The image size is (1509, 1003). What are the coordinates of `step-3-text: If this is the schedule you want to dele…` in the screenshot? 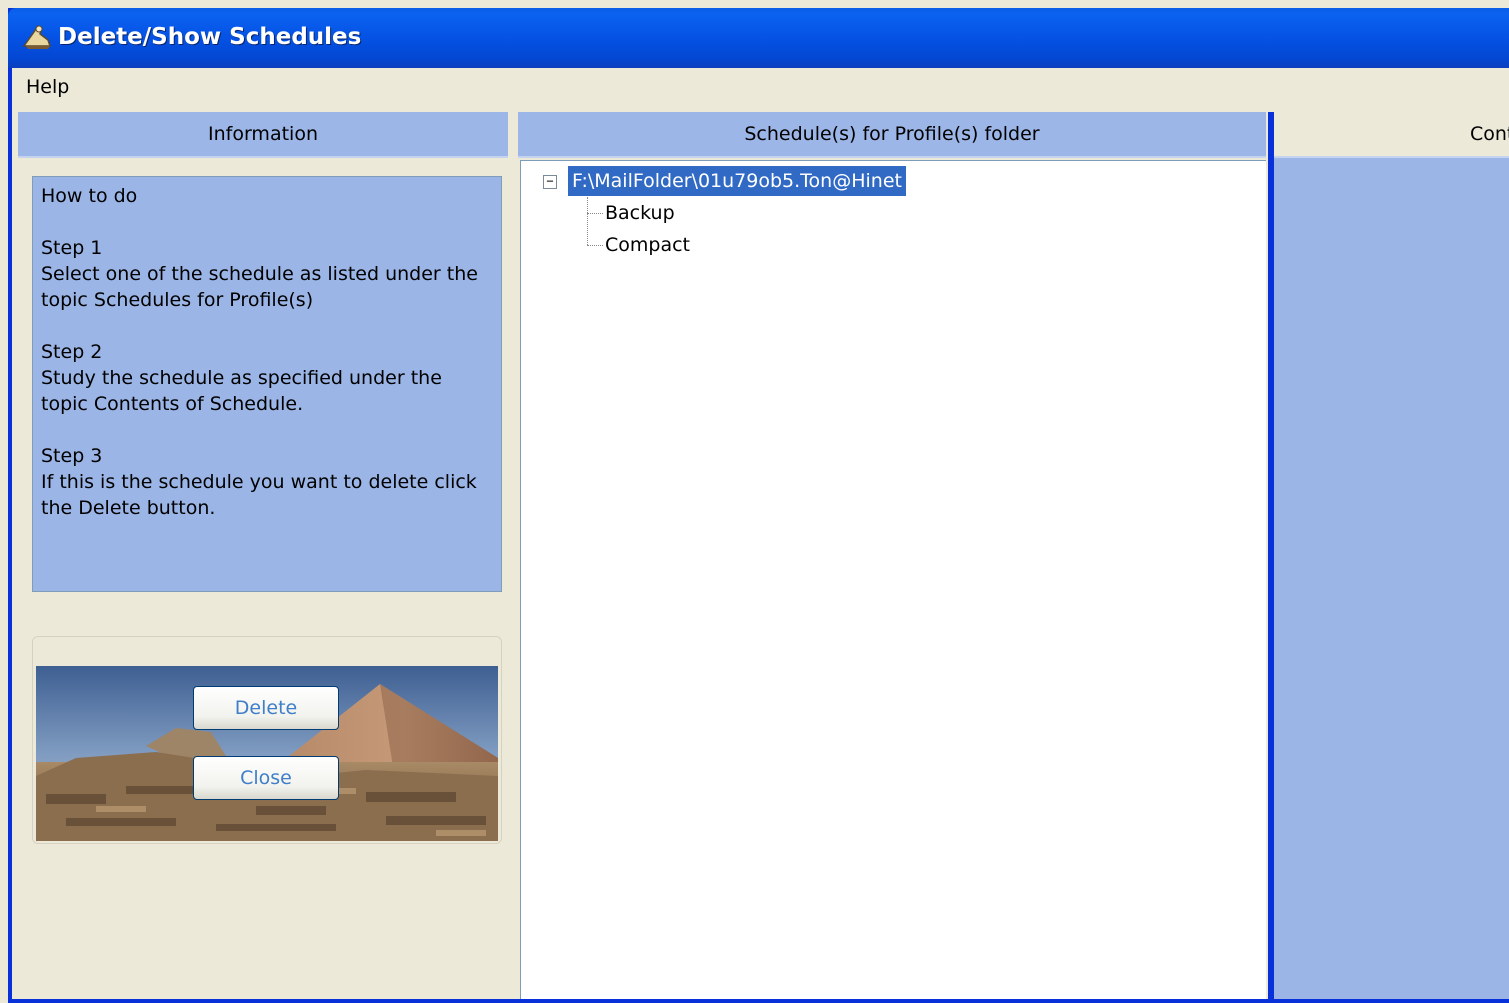 It's located at (262, 495).